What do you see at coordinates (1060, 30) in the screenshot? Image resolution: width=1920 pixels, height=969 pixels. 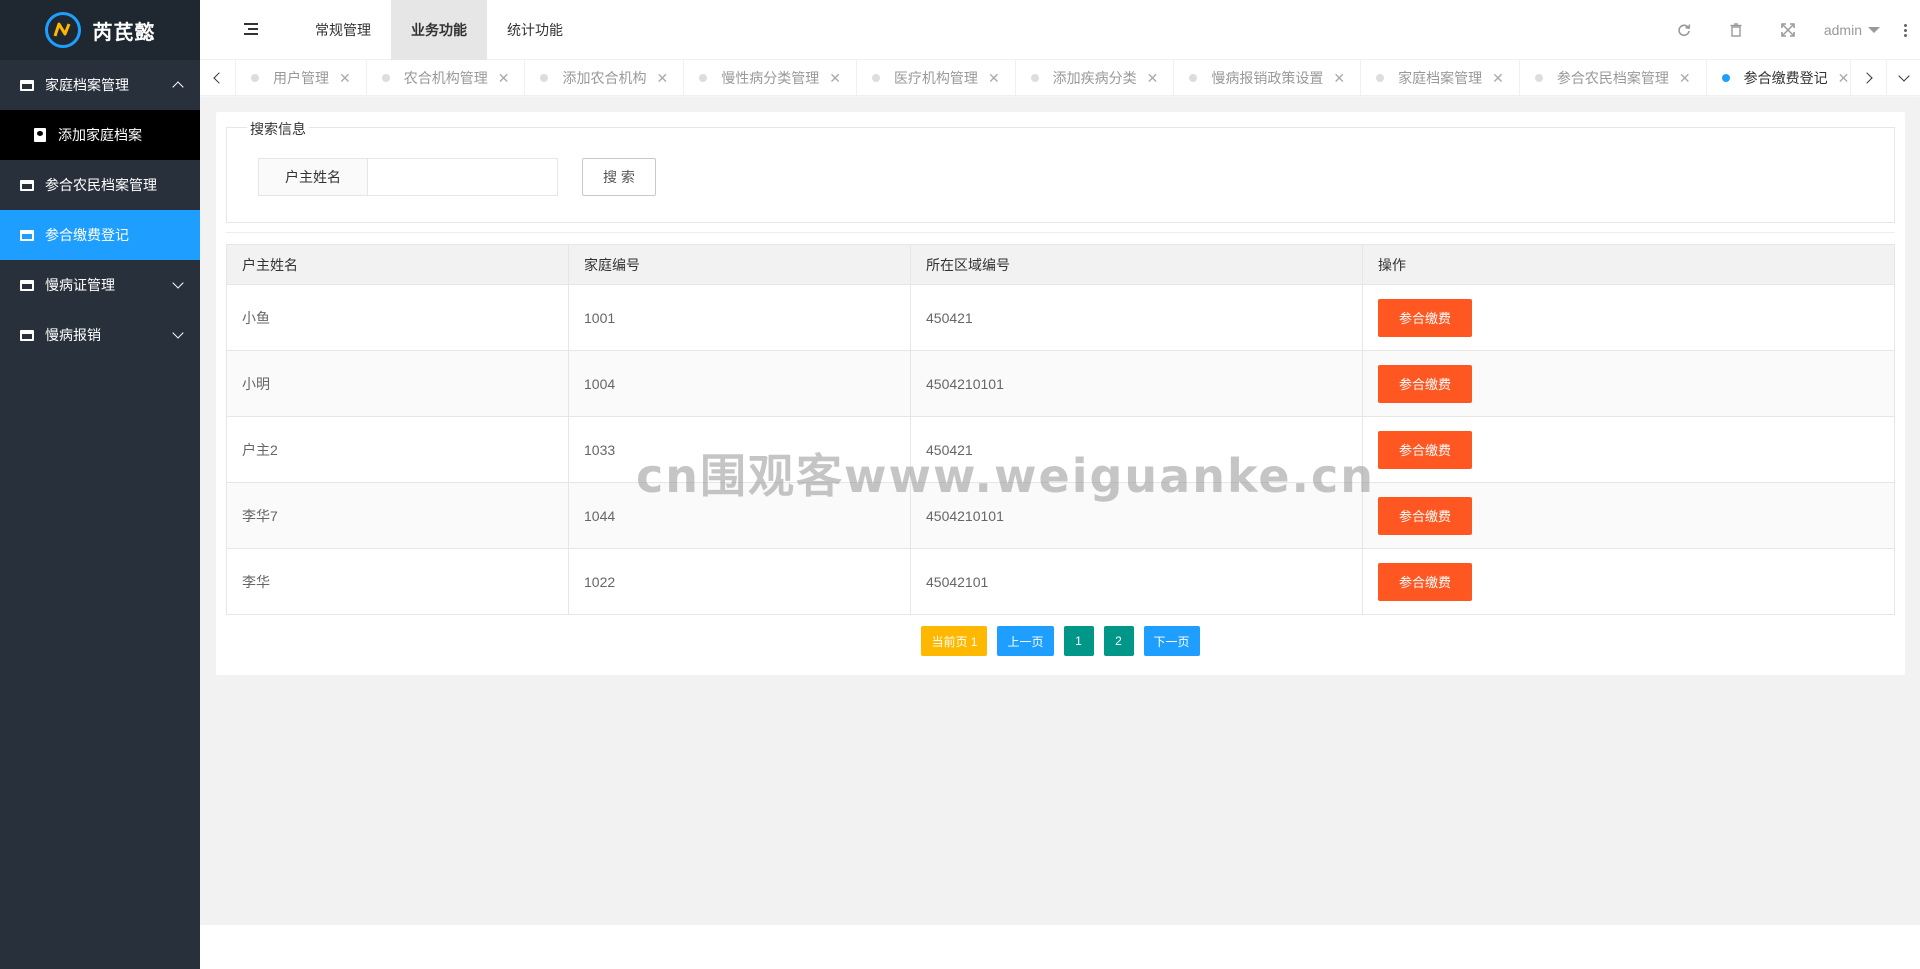 I see `top-header: 常规管理 业务功能 统计功能 admin` at bounding box center [1060, 30].